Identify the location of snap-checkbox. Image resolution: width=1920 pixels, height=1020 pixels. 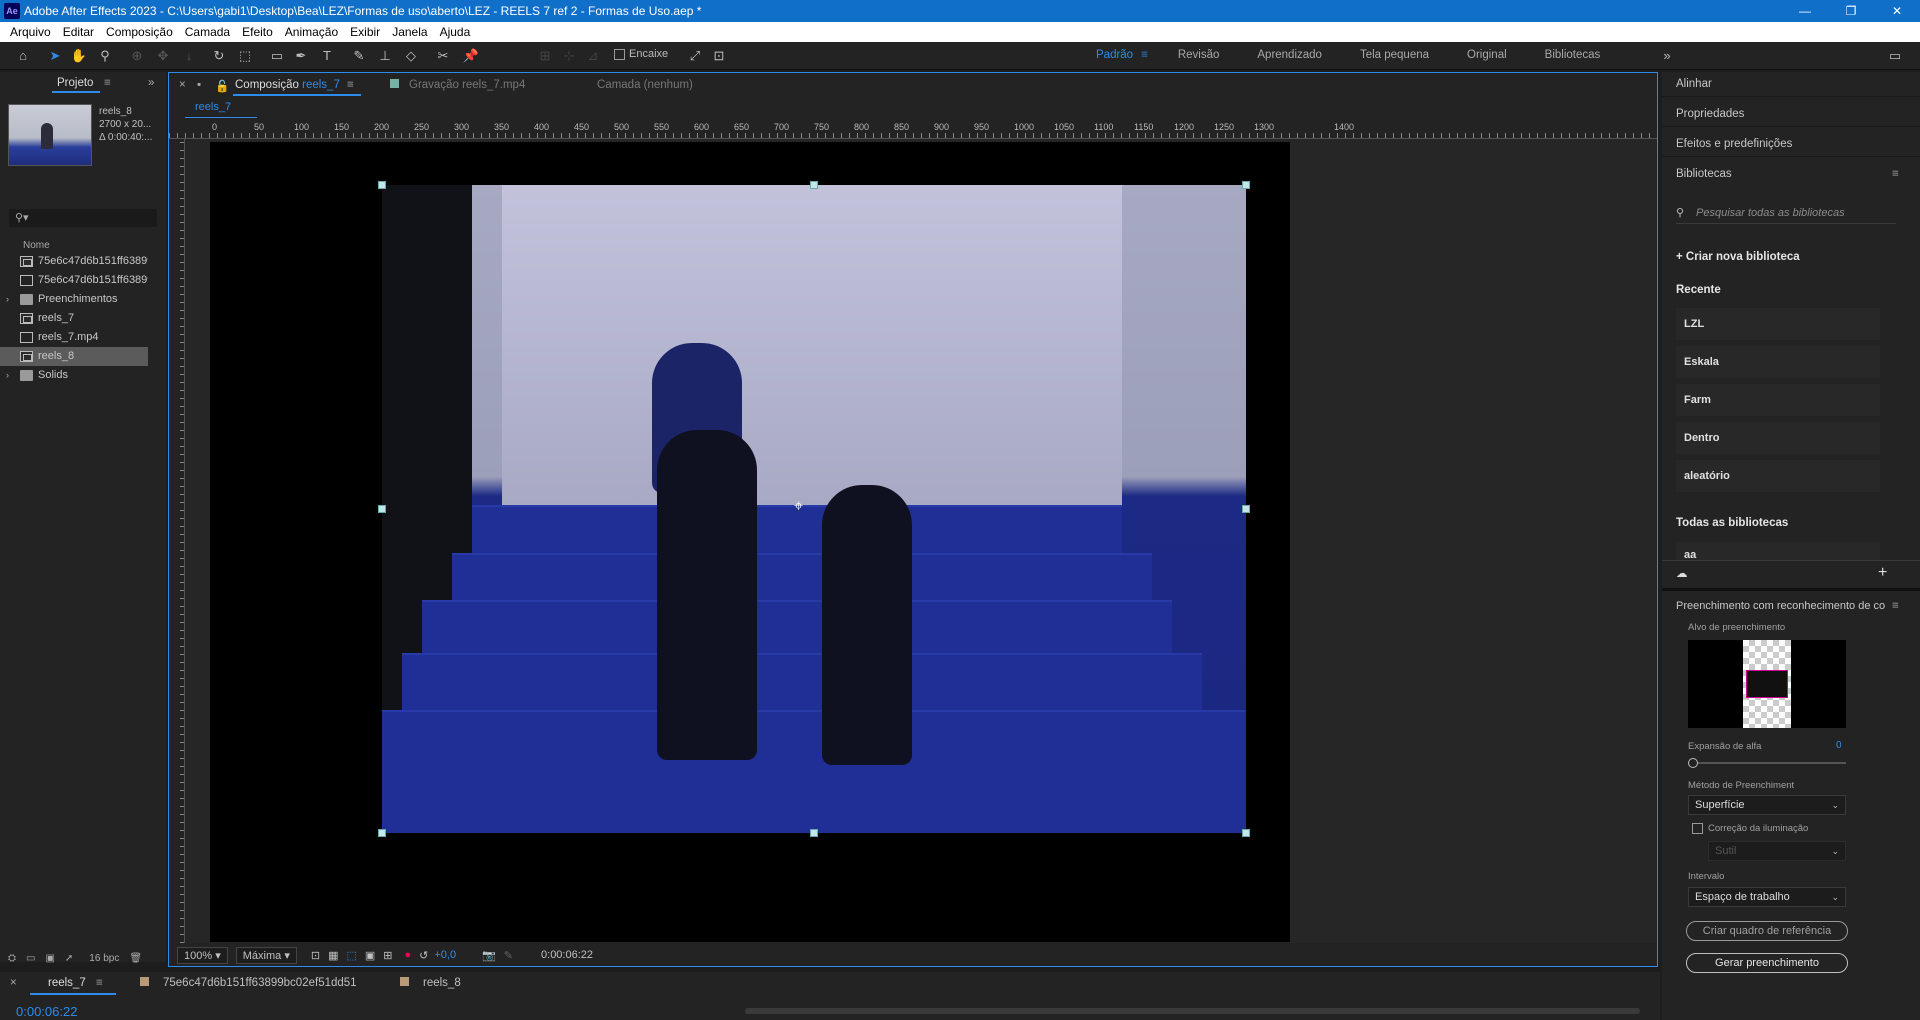
(619, 54).